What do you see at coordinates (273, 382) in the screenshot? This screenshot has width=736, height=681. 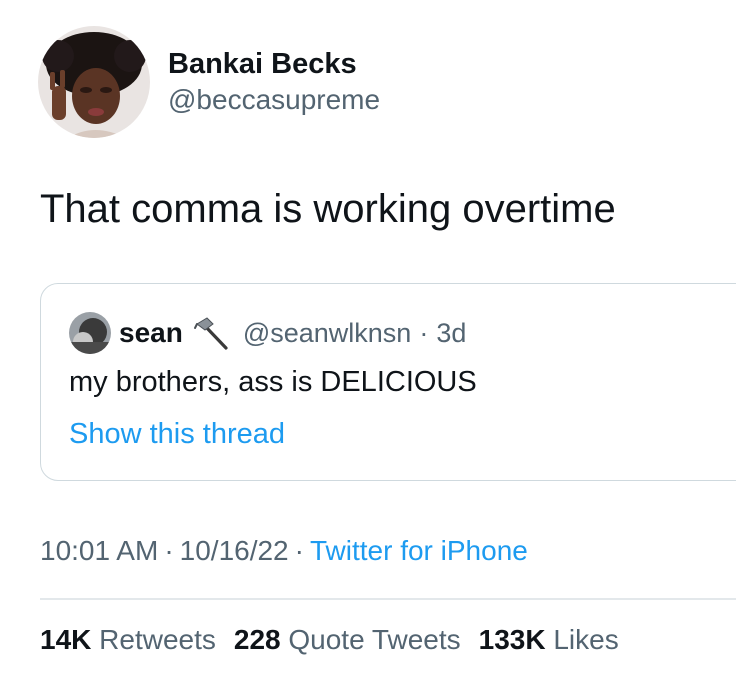 I see `quoted-tweet-text: my brothers, ass is DELICIOUS` at bounding box center [273, 382].